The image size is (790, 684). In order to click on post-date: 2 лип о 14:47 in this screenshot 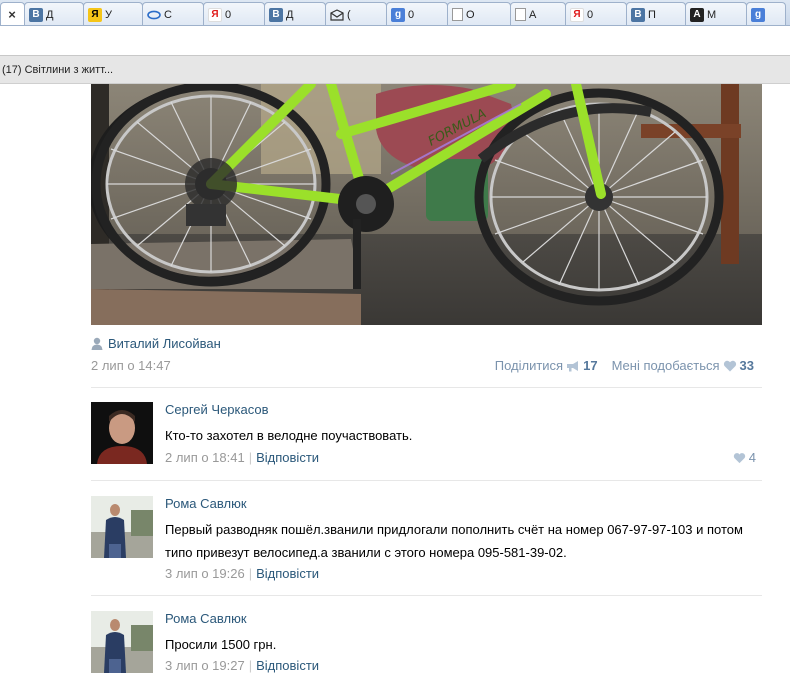, I will do `click(131, 365)`.